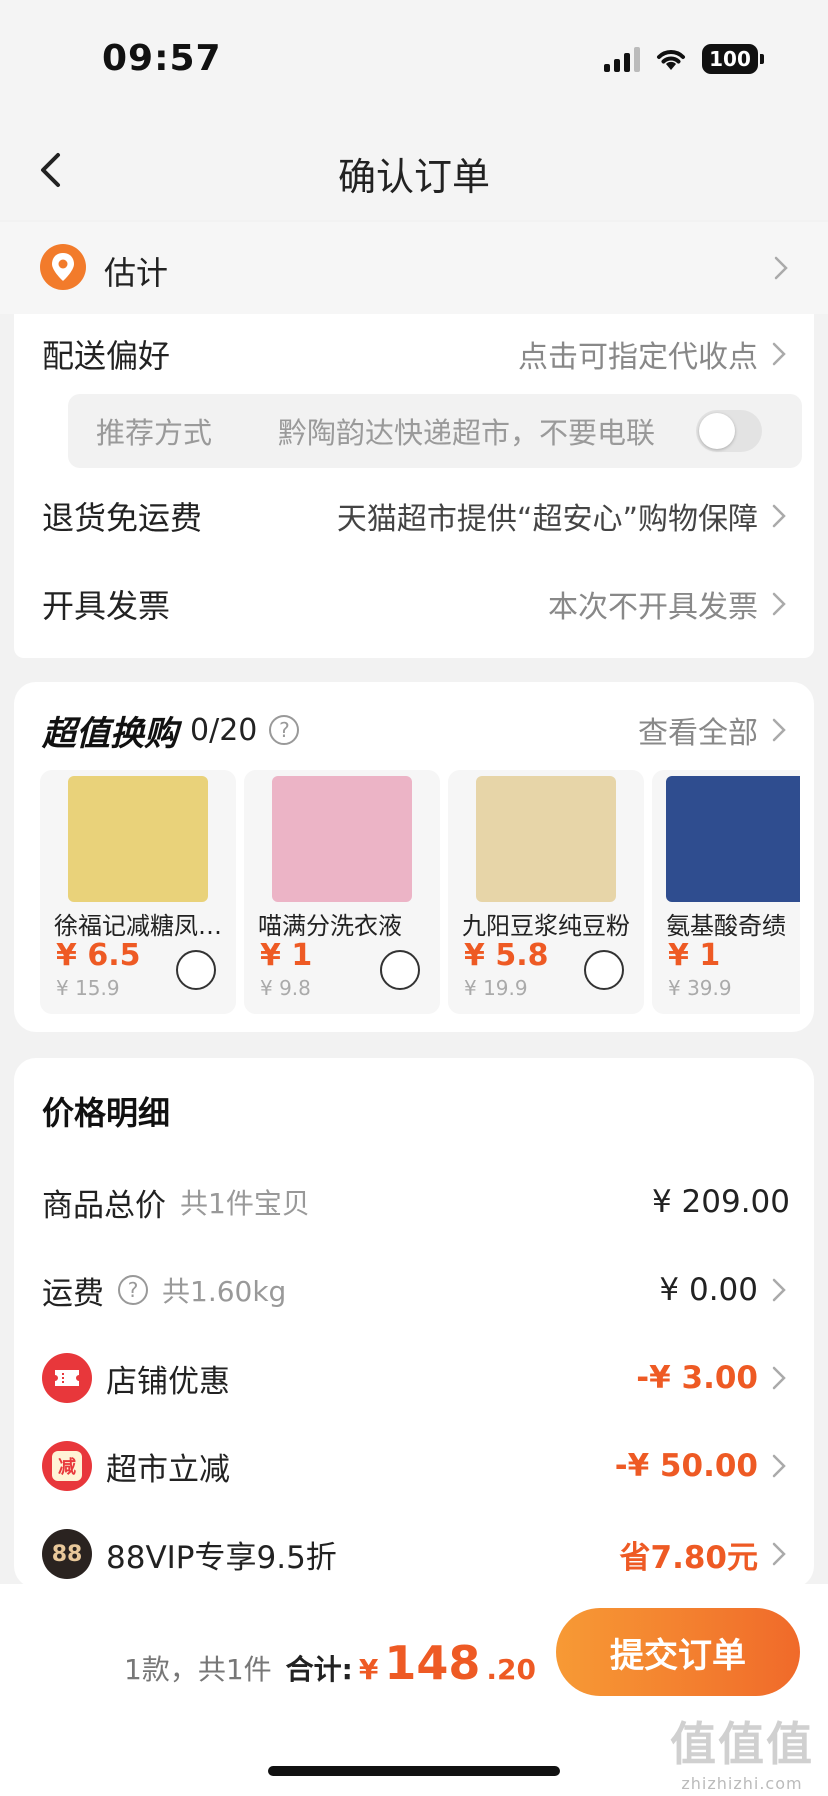 The image size is (828, 1796). Describe the element at coordinates (689, 1557) in the screenshot. I see `vip-discount-value: 省7.80元` at that location.